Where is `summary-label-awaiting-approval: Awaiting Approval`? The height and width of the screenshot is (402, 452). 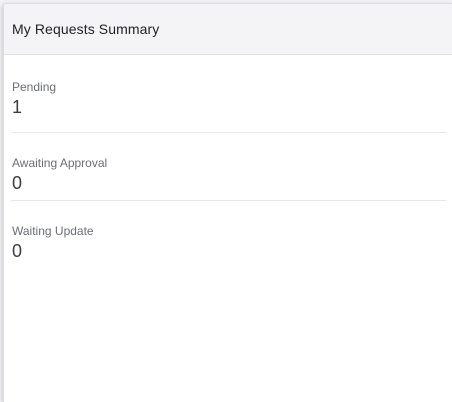
summary-label-awaiting-approval: Awaiting Approval is located at coordinates (60, 163).